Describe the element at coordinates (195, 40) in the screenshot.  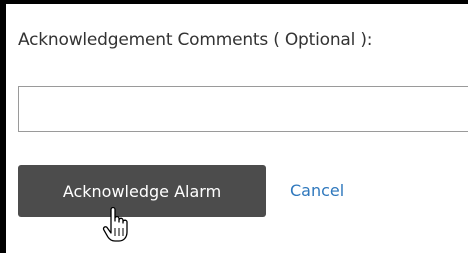
I see `comments-label: Acknowledgement Comments ( Optional ):` at that location.